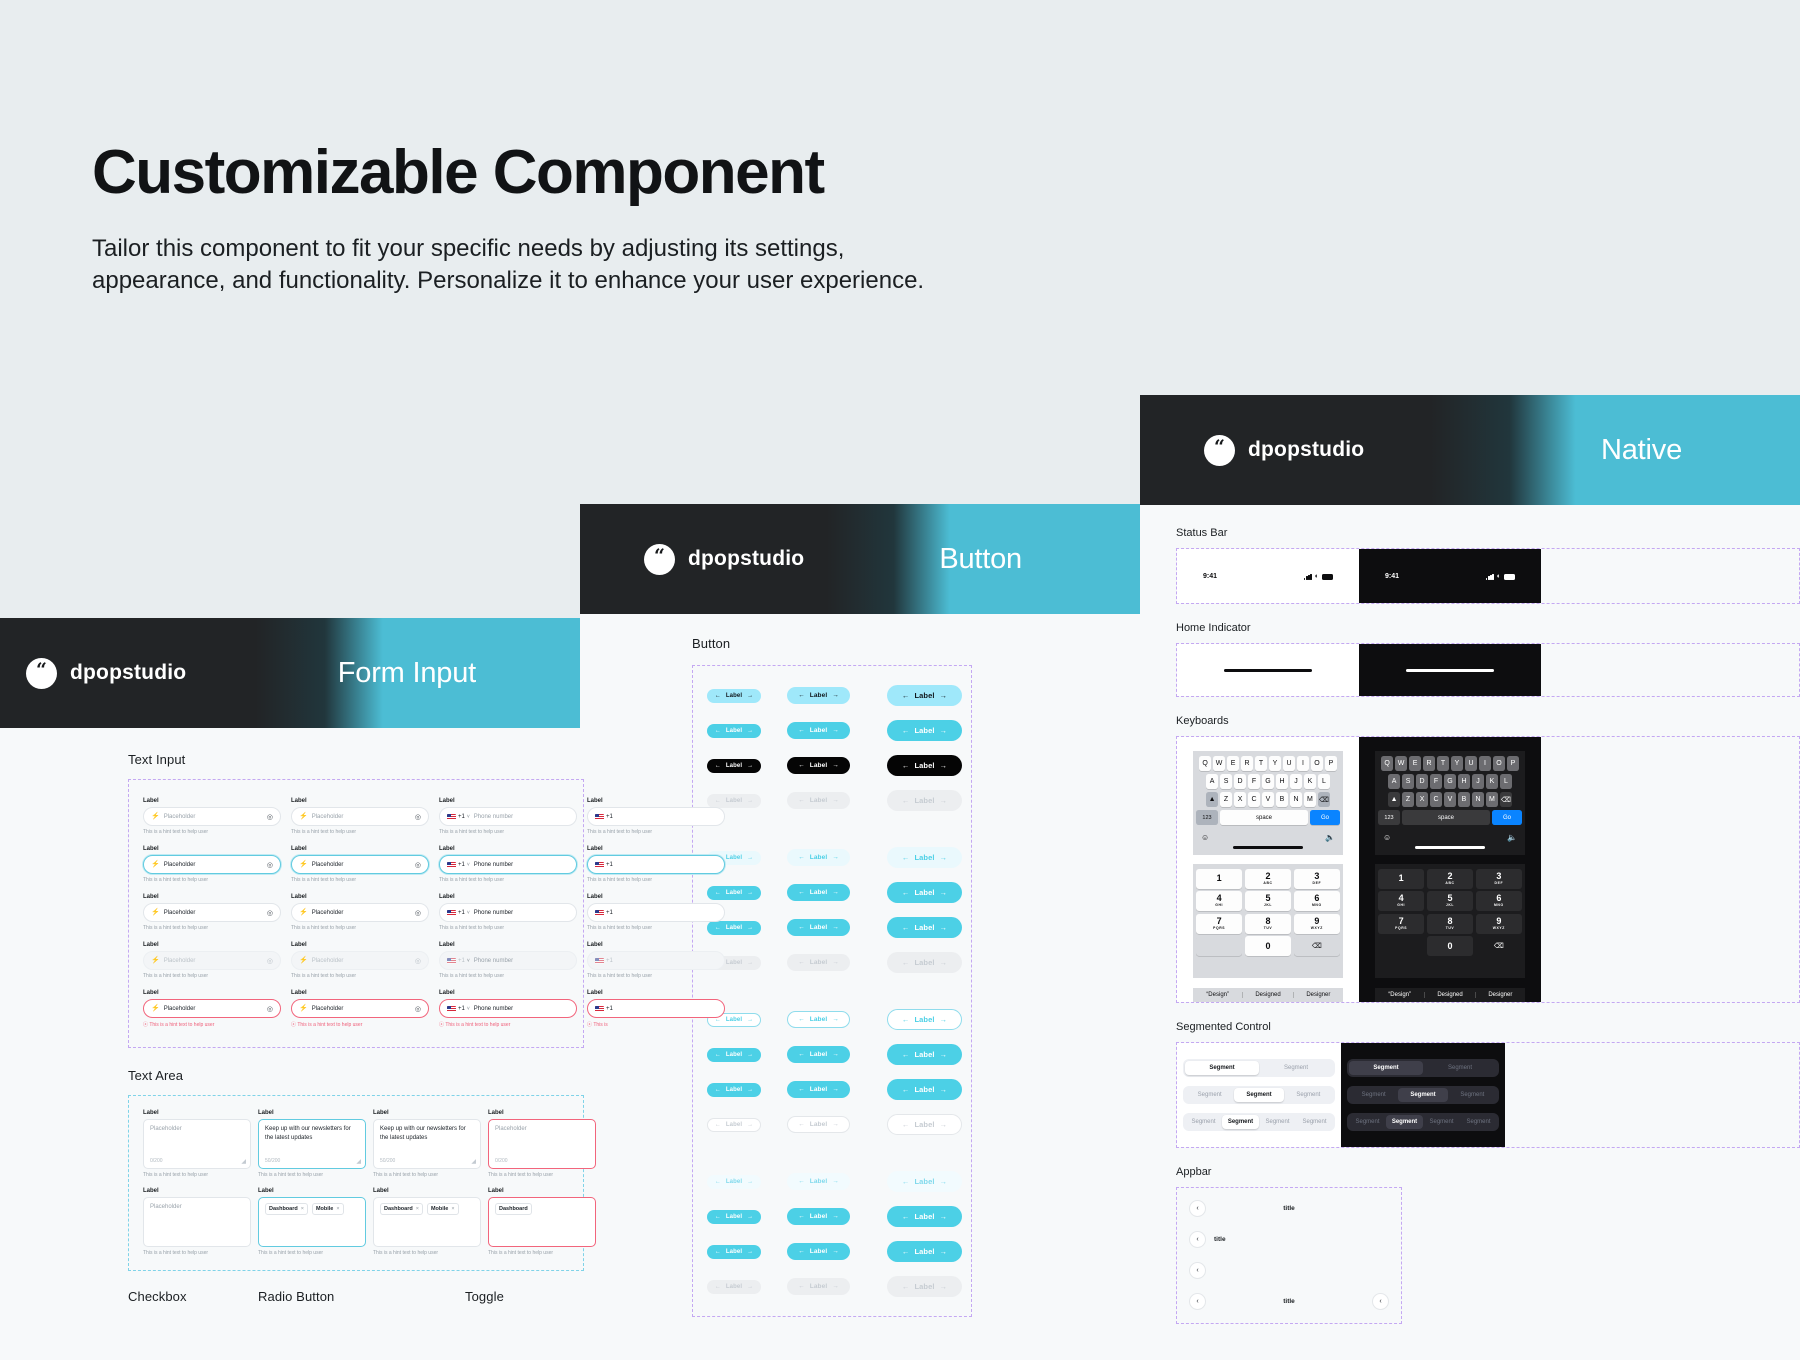  Describe the element at coordinates (1268, 670) in the screenshot. I see `home-bar-icon` at that location.